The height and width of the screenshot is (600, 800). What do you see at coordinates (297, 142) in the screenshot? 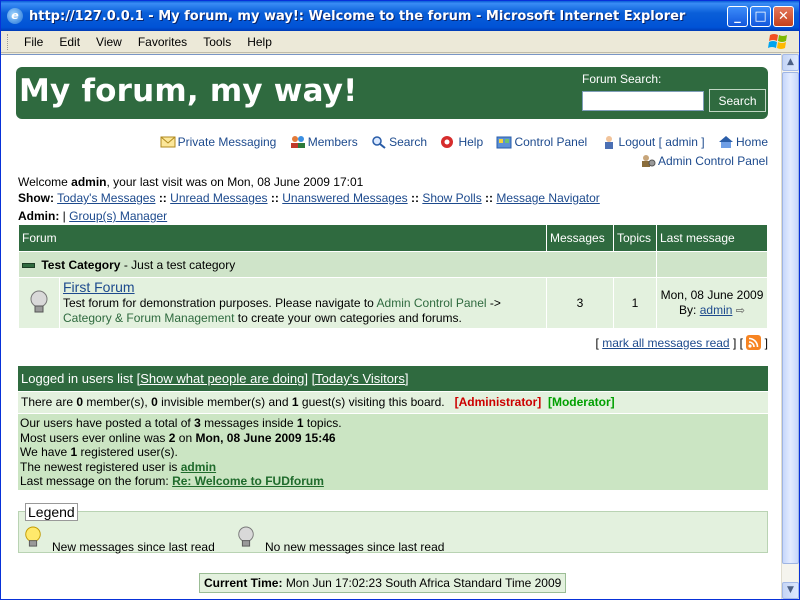
I see `members-icon` at bounding box center [297, 142].